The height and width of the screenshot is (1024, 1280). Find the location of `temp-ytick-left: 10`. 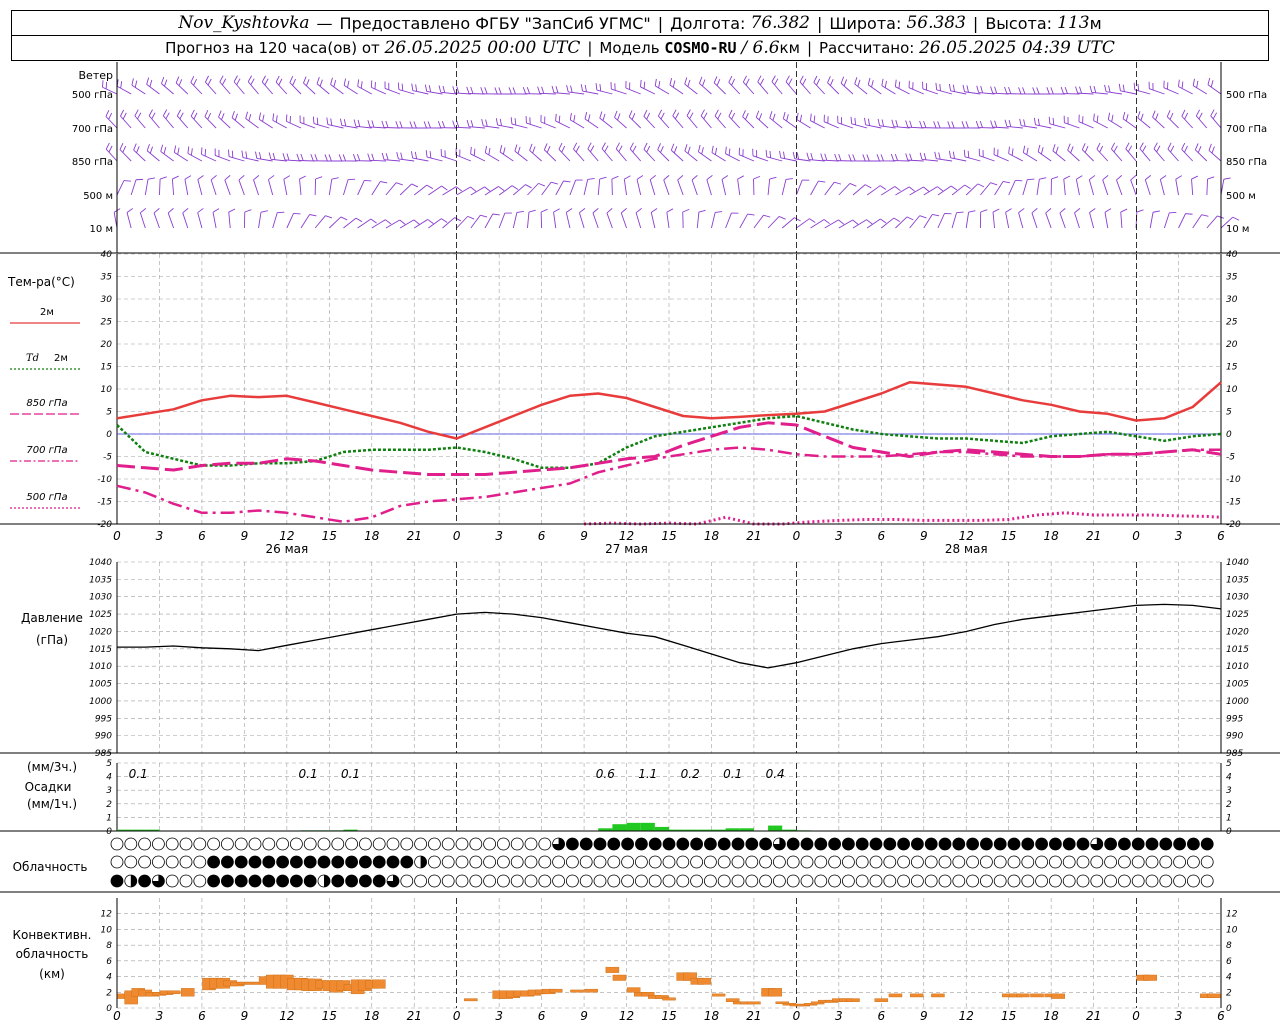

temp-ytick-left: 10 is located at coordinates (107, 390).